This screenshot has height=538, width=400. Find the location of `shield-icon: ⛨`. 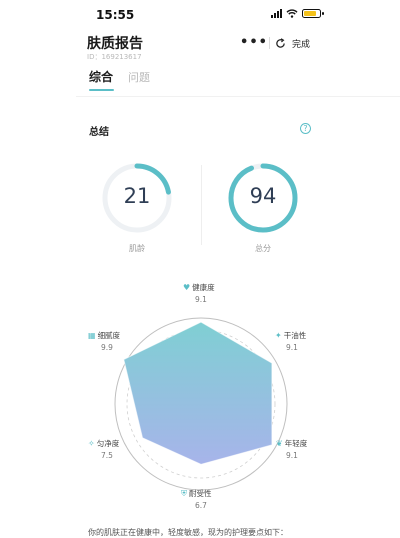

shield-icon: ⛨ is located at coordinates (184, 493).